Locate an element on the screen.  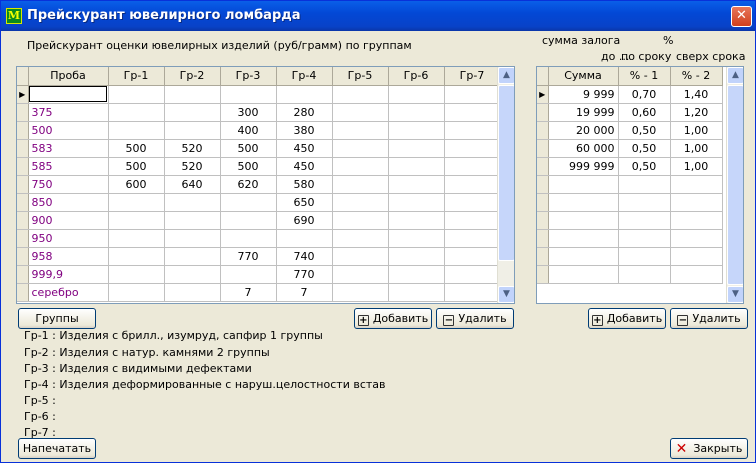
table-row: 585 500 520 500 450 is located at coordinates (259, 166).